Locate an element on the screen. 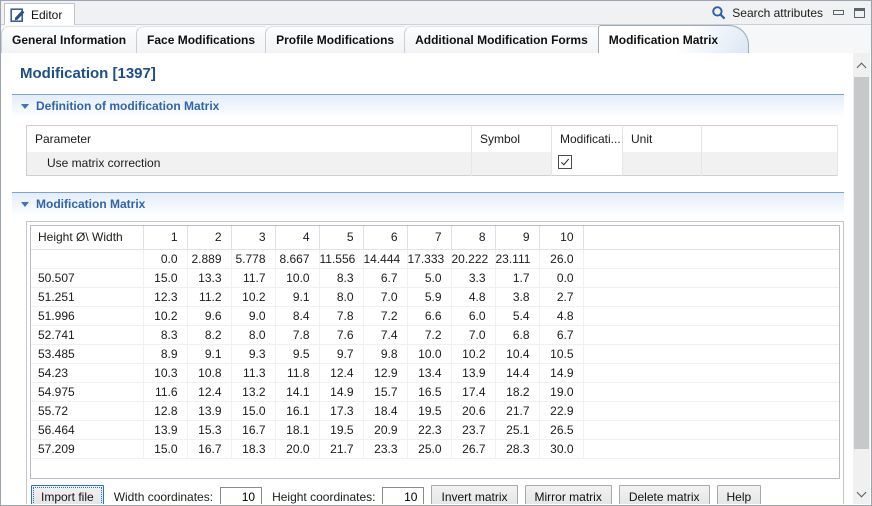 Image resolution: width=872 pixels, height=506 pixels. matrix-cell: 18.3 is located at coordinates (253, 449).